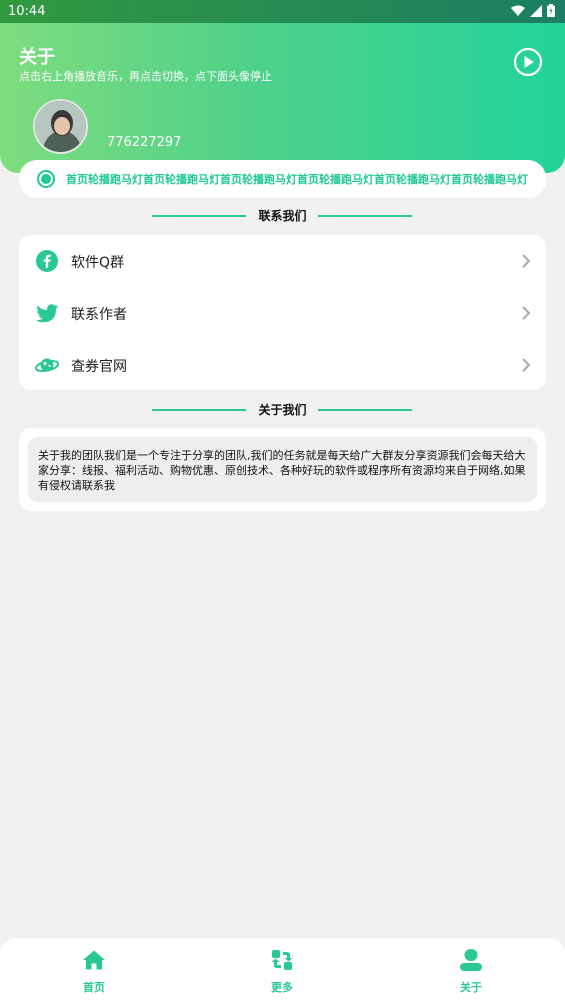 The height and width of the screenshot is (1004, 565). Describe the element at coordinates (94, 971) in the screenshot. I see `nav-home: 首页` at that location.